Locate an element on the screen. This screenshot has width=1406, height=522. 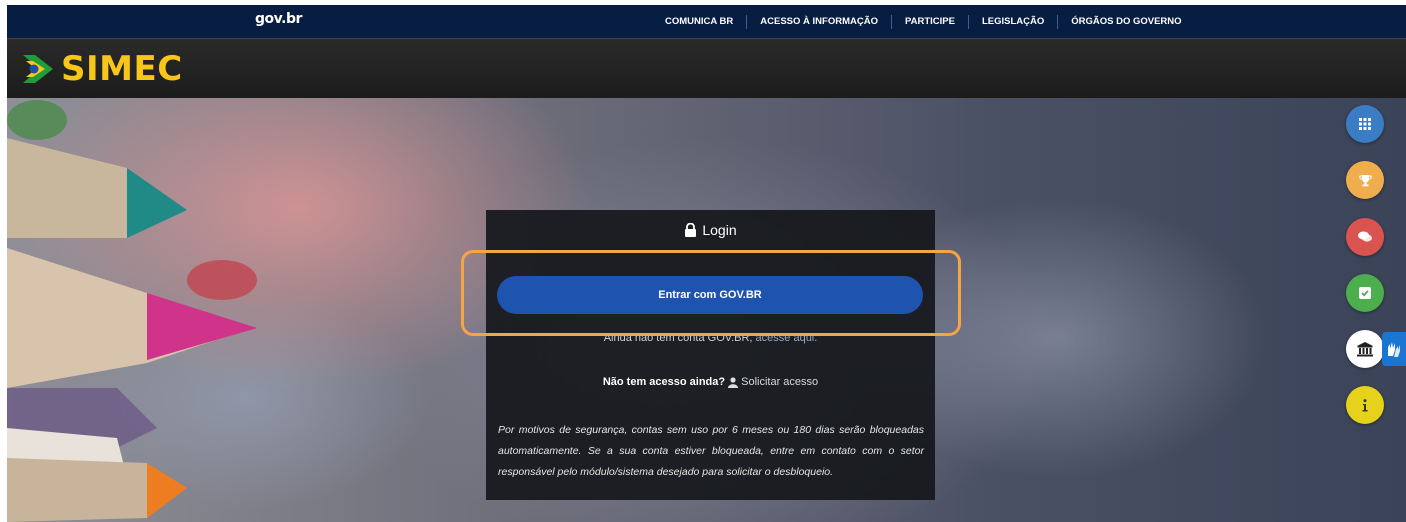
user-icon is located at coordinates (733, 382).